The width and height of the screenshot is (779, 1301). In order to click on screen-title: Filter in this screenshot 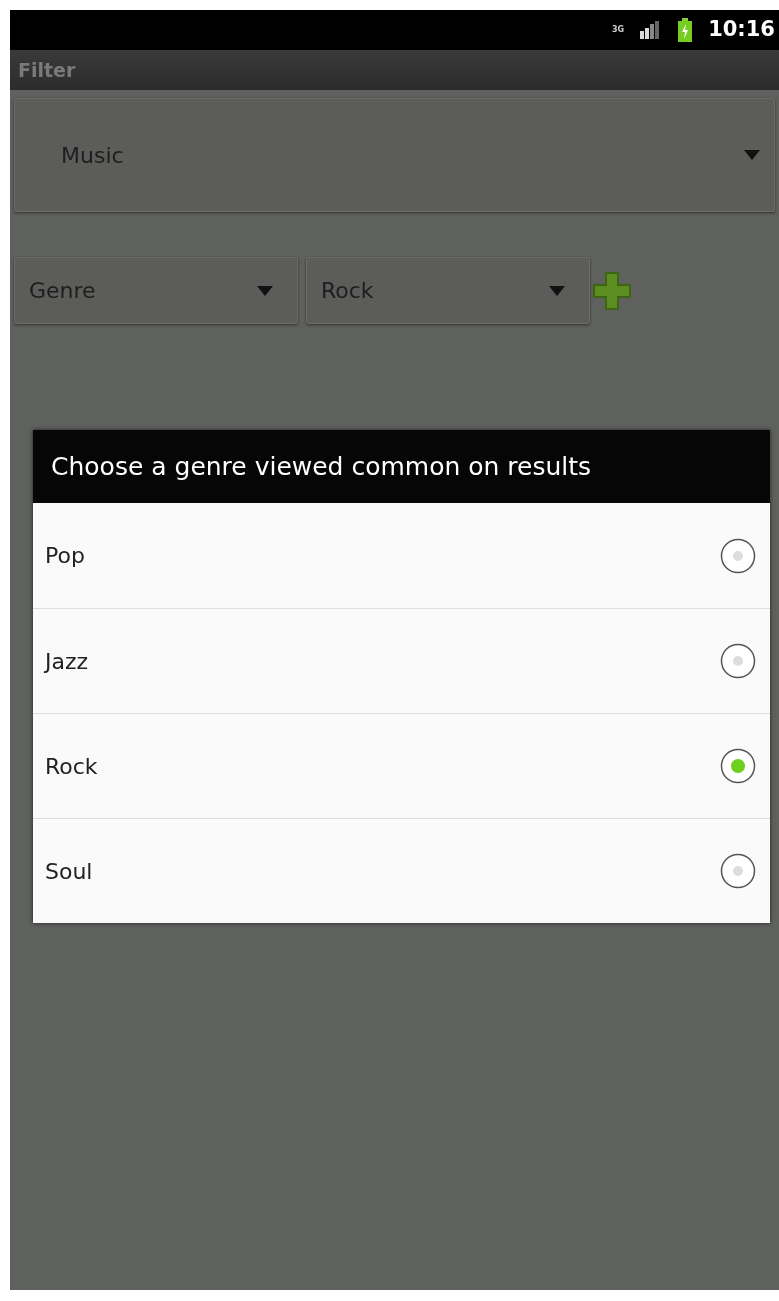, I will do `click(47, 70)`.